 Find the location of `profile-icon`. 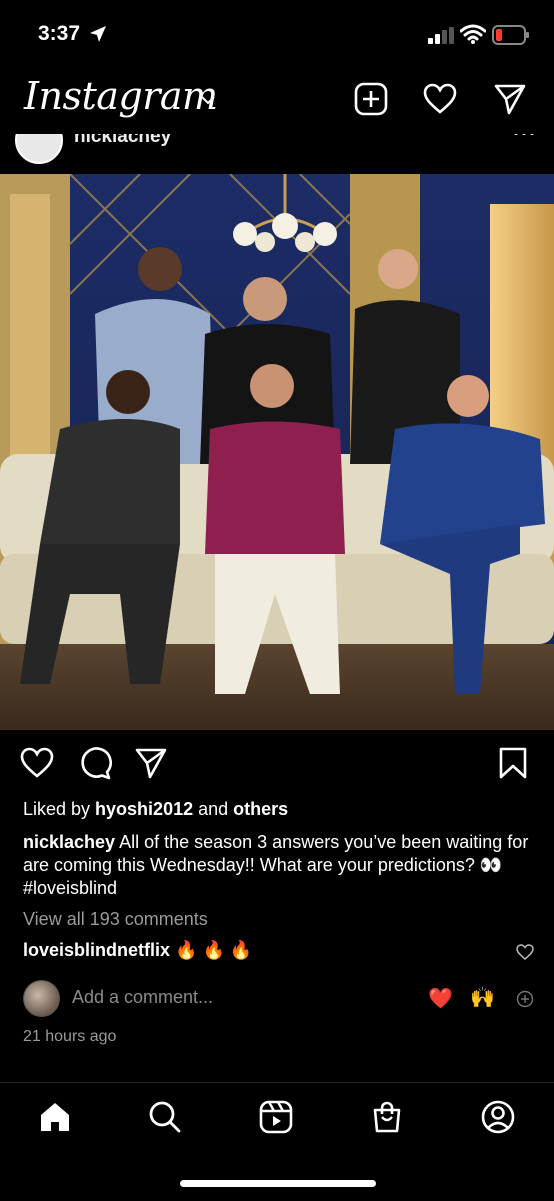

profile-icon is located at coordinates (498, 1117).